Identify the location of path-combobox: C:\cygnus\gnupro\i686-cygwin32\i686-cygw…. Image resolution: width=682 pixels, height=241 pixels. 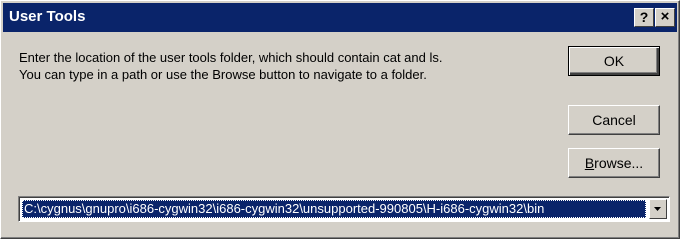
(344, 209).